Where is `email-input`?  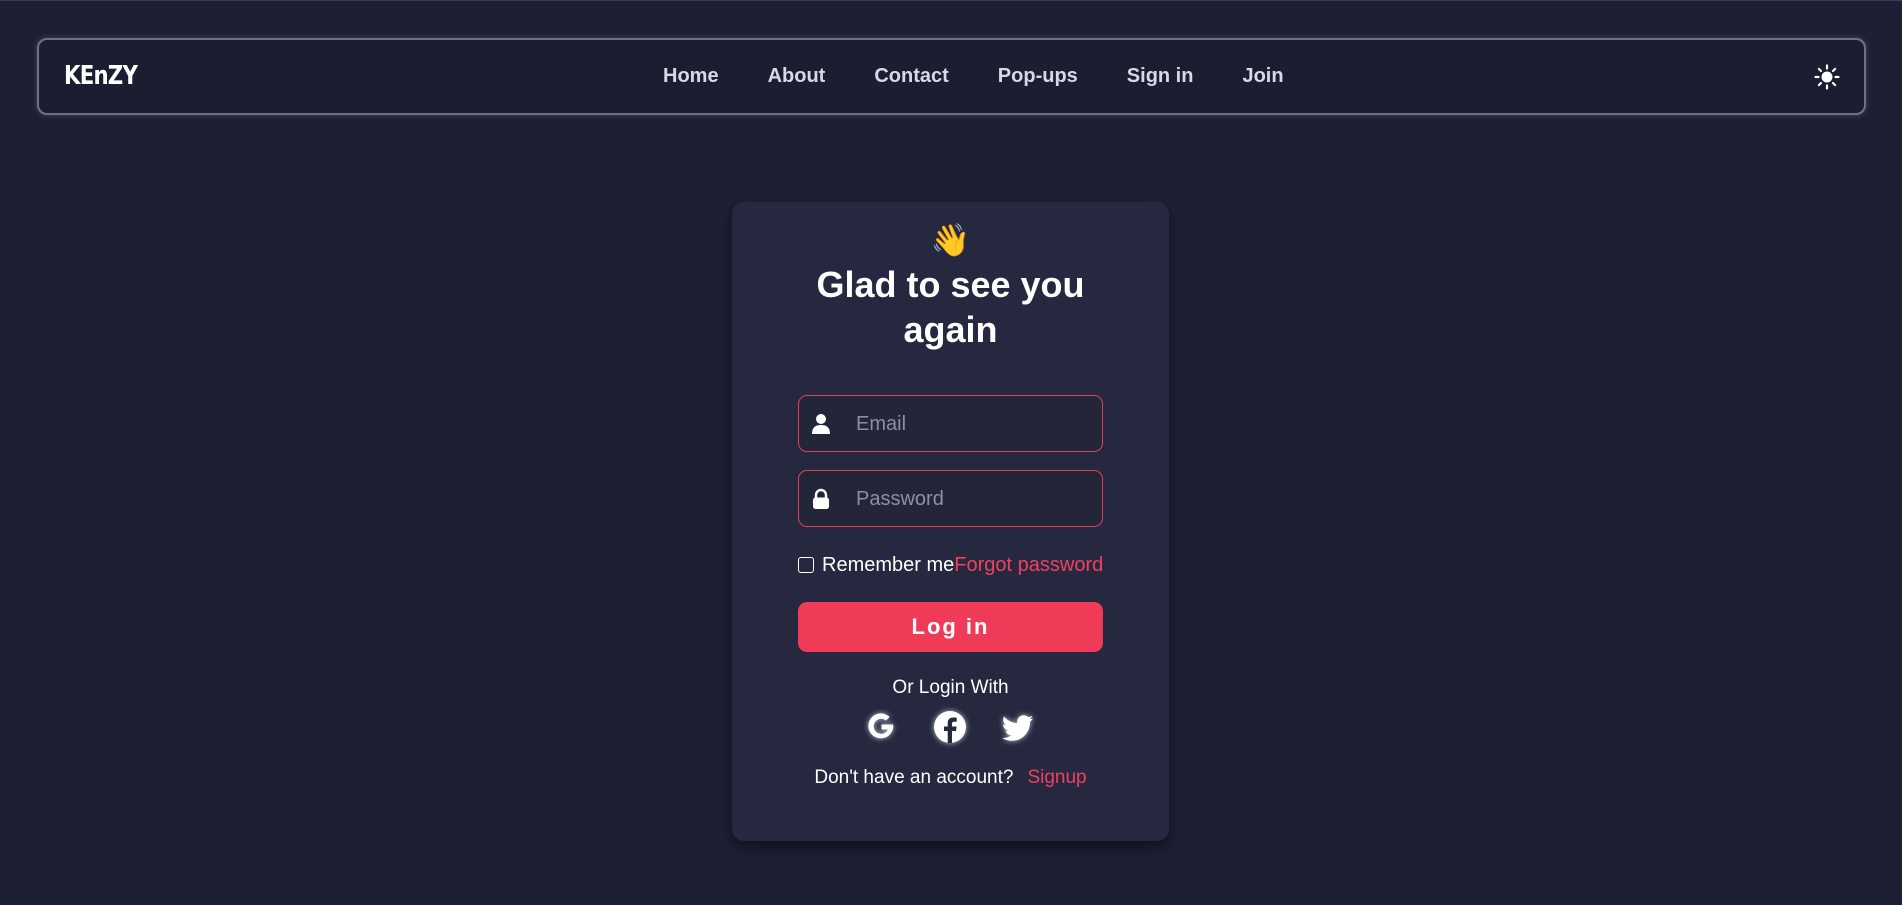 email-input is located at coordinates (973, 424).